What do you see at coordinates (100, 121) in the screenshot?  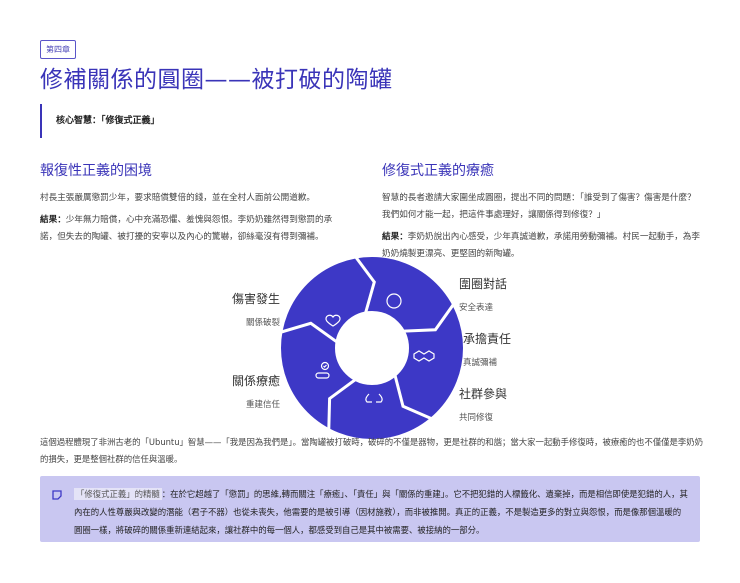 I see `core-wisdom-quote: 核心智慧：「修復式正義」` at bounding box center [100, 121].